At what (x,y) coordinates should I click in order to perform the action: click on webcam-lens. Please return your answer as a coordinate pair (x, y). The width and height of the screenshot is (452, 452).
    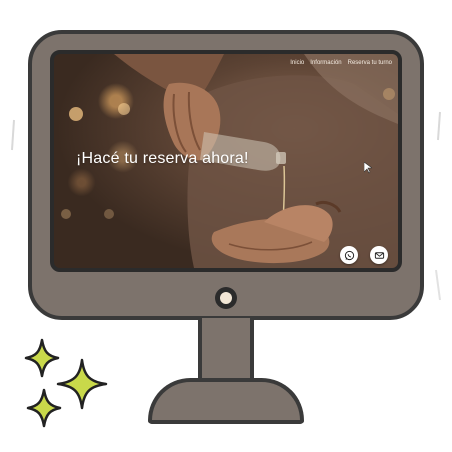
    Looking at the image, I should click on (226, 298).